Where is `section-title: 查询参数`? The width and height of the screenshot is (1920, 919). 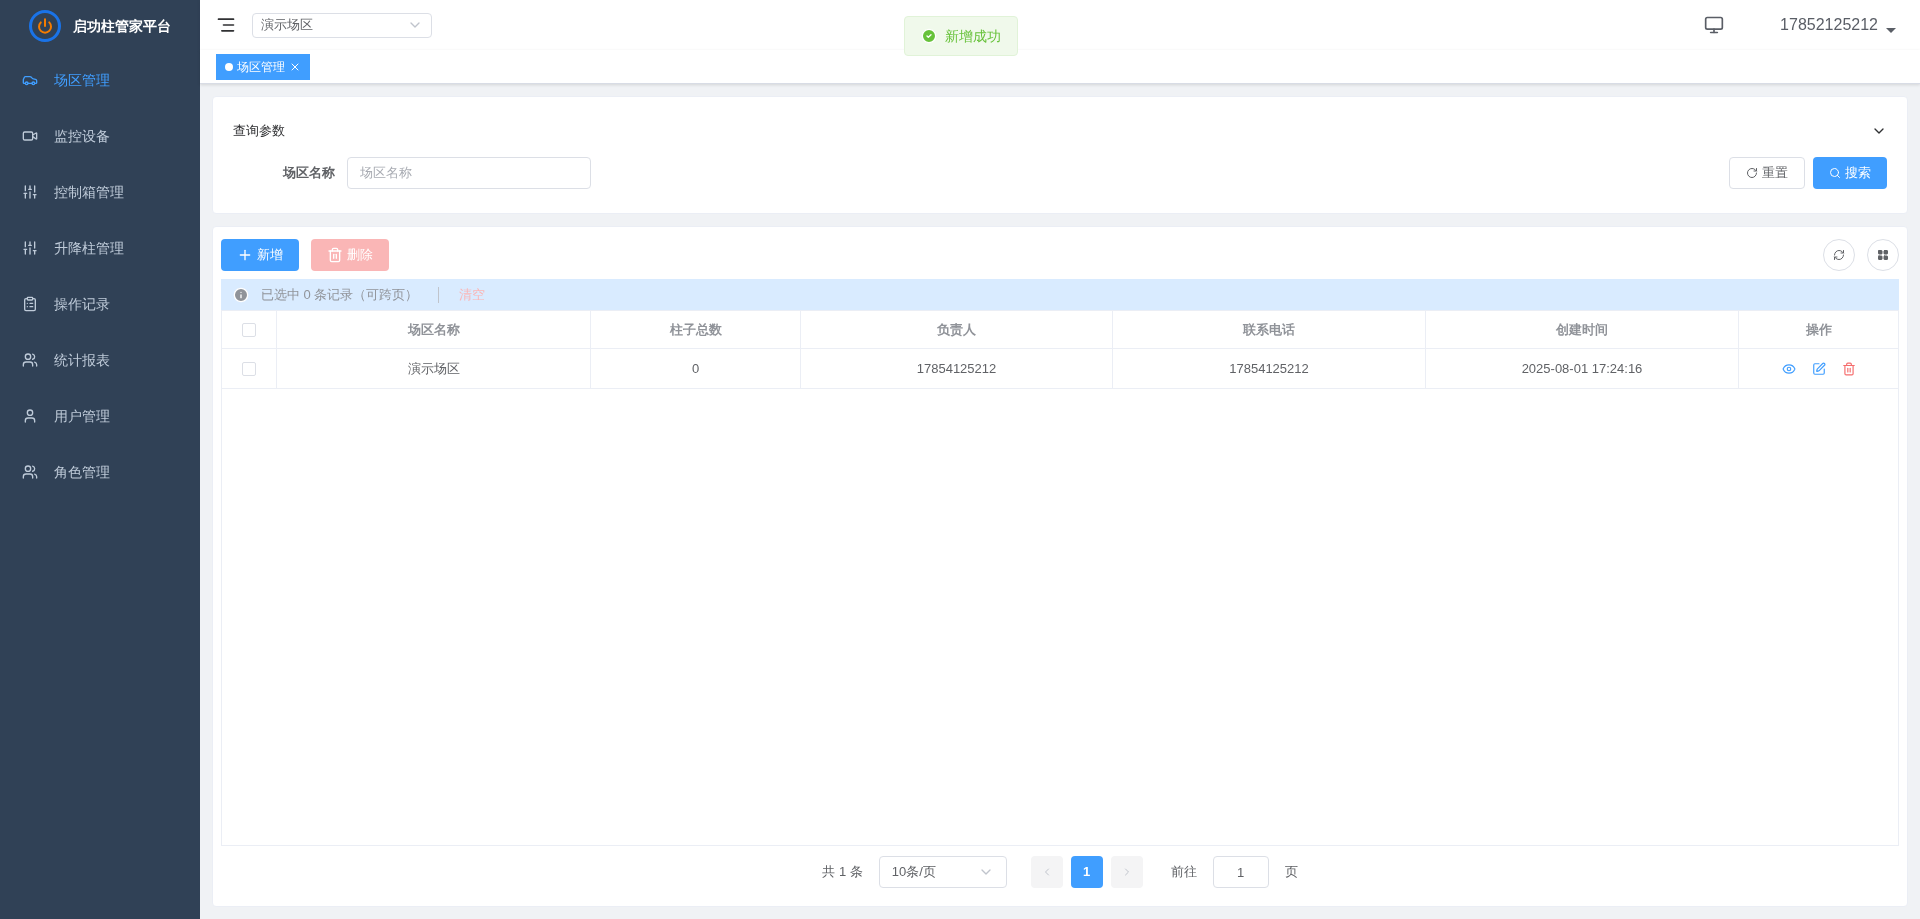 section-title: 查询参数 is located at coordinates (259, 131).